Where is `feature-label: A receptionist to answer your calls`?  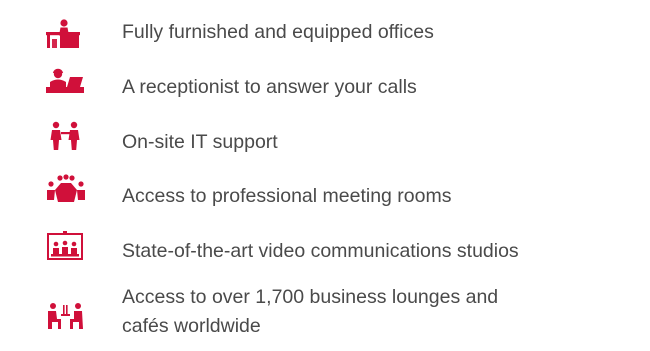 feature-label: A receptionist to answer your calls is located at coordinates (269, 87).